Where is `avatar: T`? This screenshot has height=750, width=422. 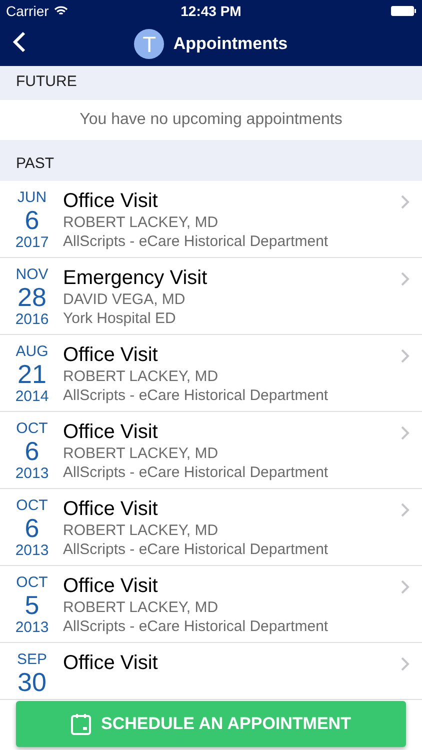
avatar: T is located at coordinates (149, 44).